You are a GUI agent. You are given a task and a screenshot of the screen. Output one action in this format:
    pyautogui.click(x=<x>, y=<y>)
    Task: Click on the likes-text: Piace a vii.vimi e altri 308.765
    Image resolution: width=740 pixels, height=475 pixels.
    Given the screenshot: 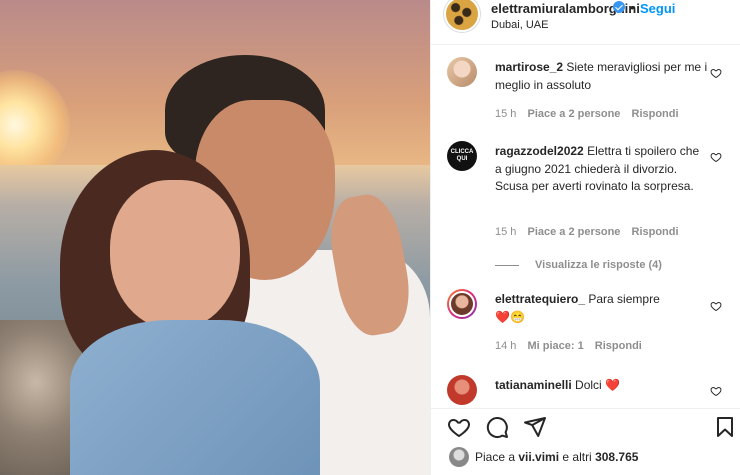 What is the action you would take?
    pyautogui.click(x=556, y=457)
    